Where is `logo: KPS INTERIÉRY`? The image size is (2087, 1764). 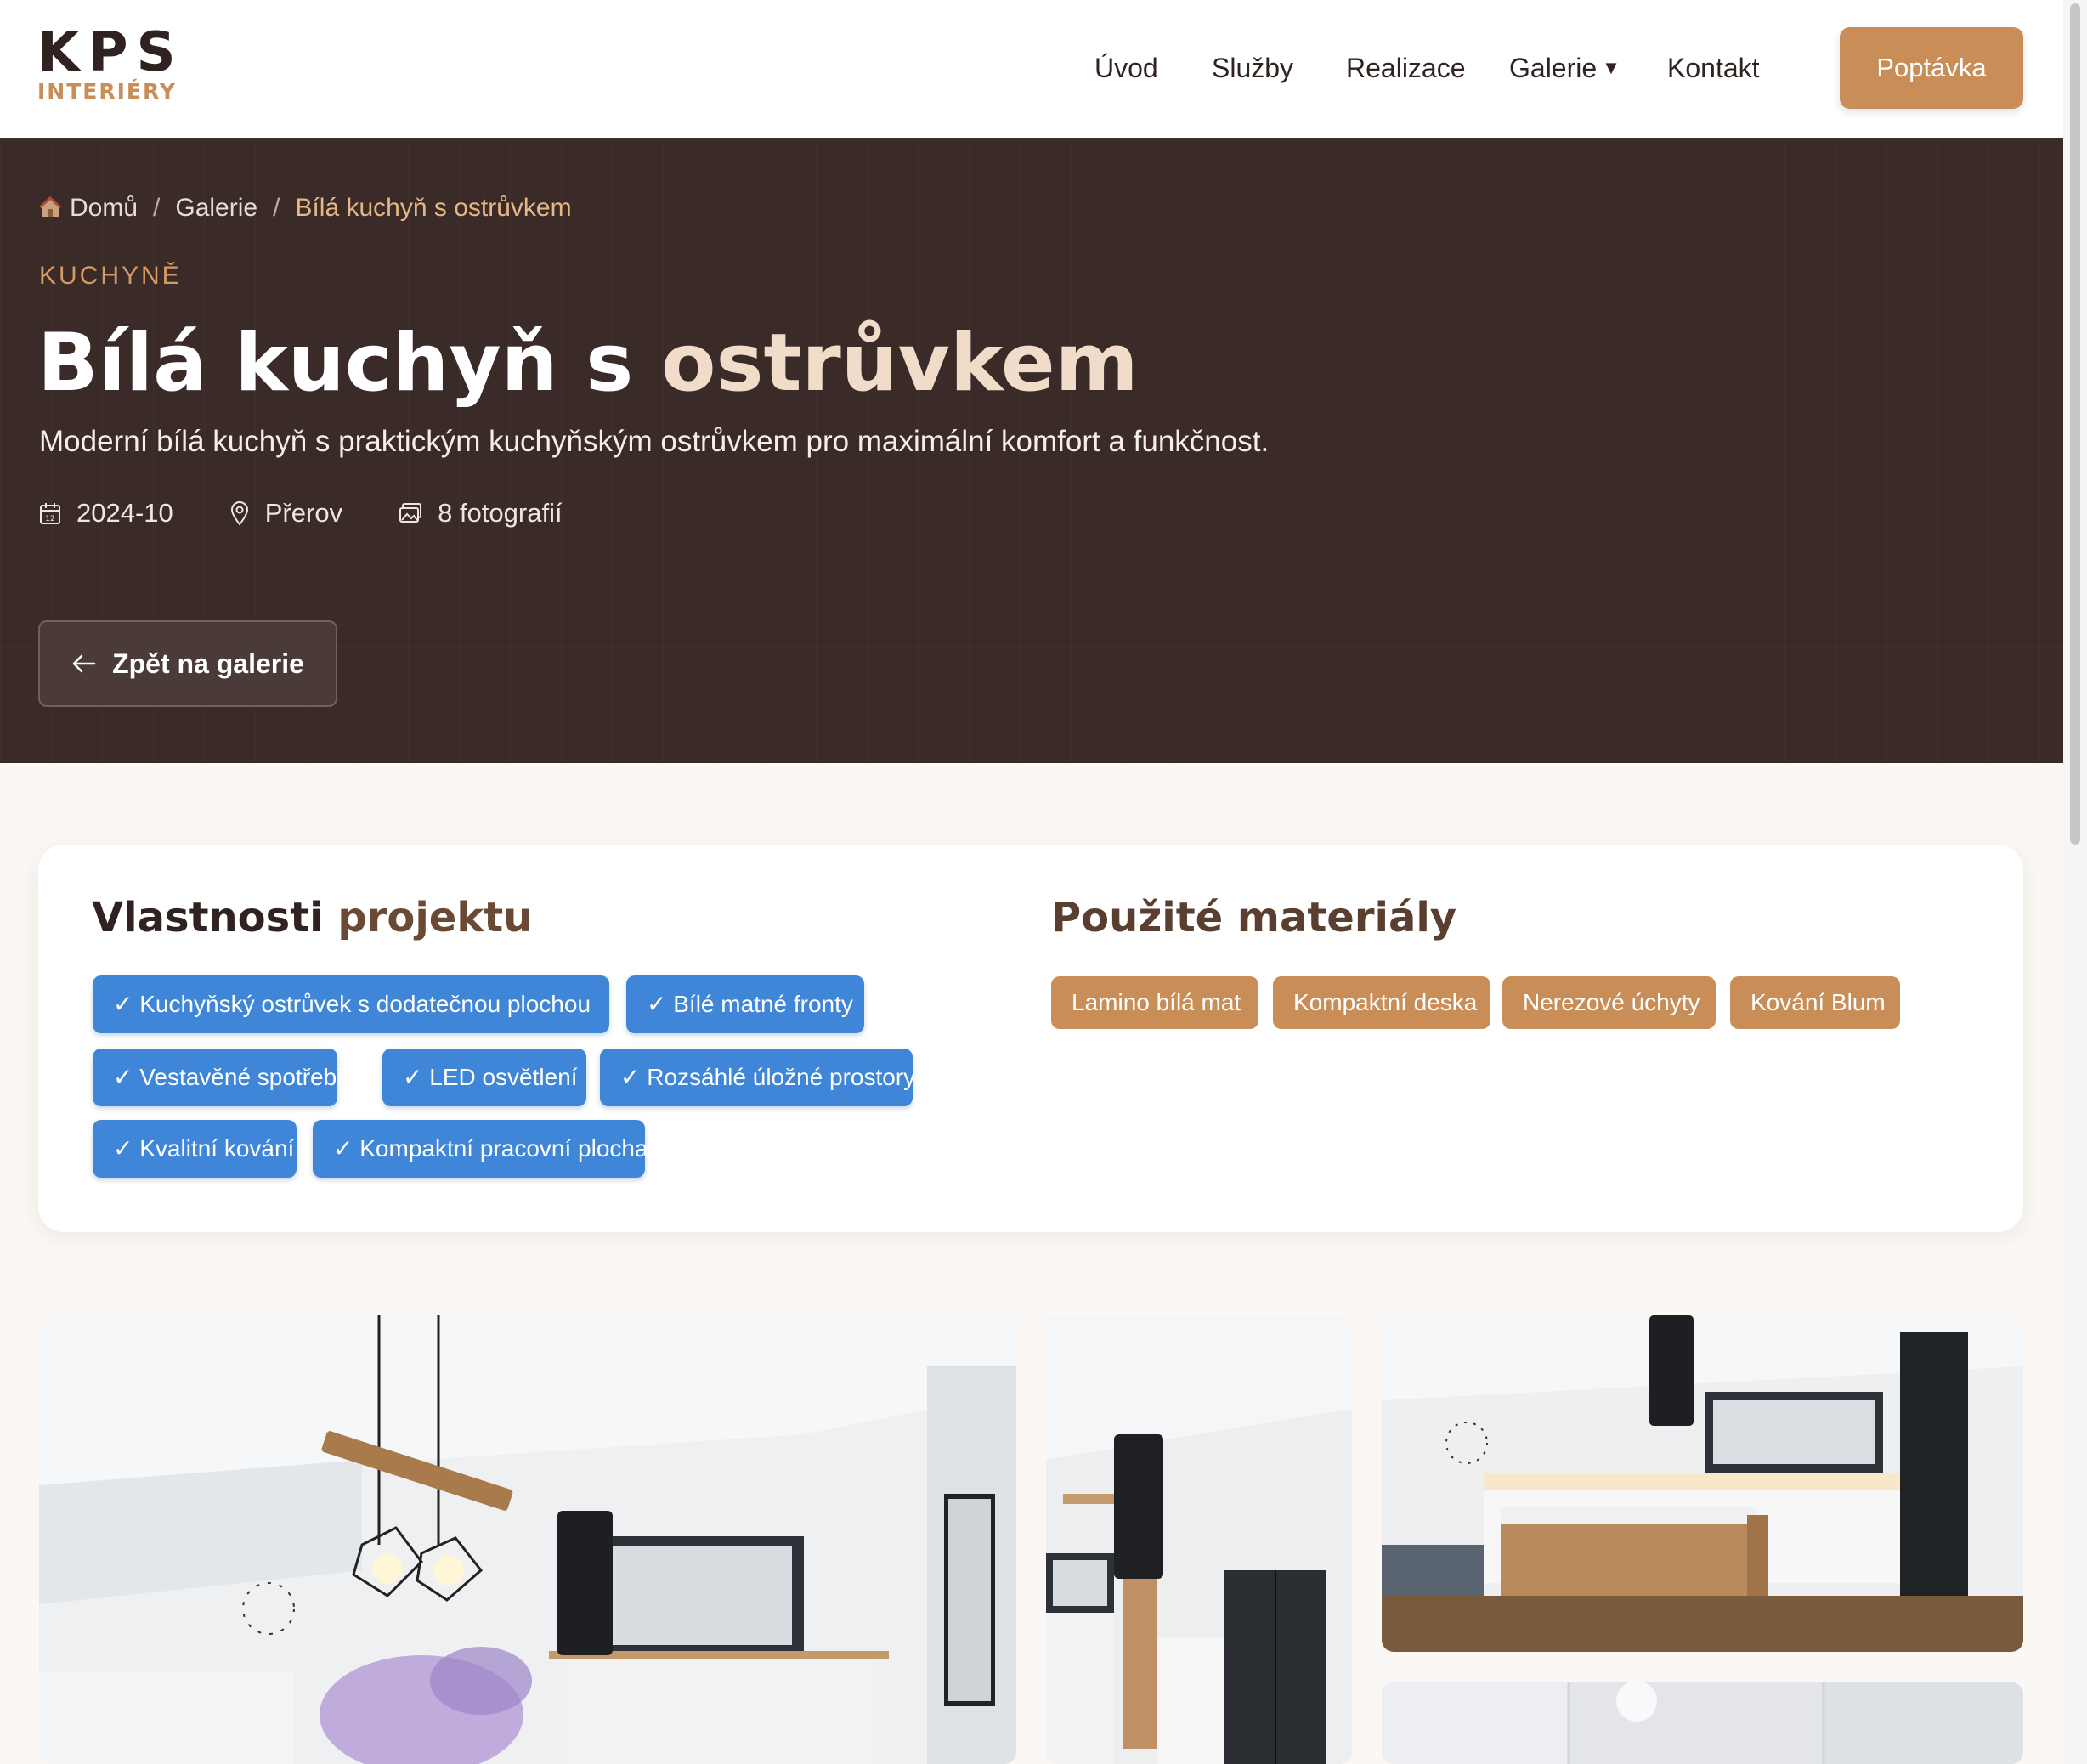 logo: KPS INTERIÉRY is located at coordinates (110, 64).